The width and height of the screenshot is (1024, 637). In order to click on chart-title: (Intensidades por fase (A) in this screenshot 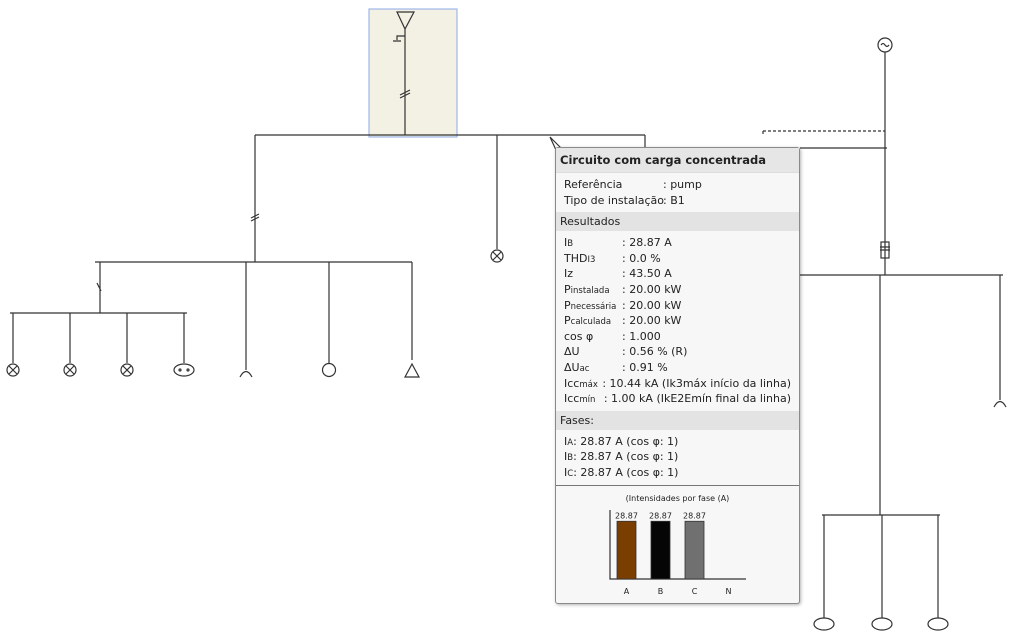, I will do `click(677, 498)`.